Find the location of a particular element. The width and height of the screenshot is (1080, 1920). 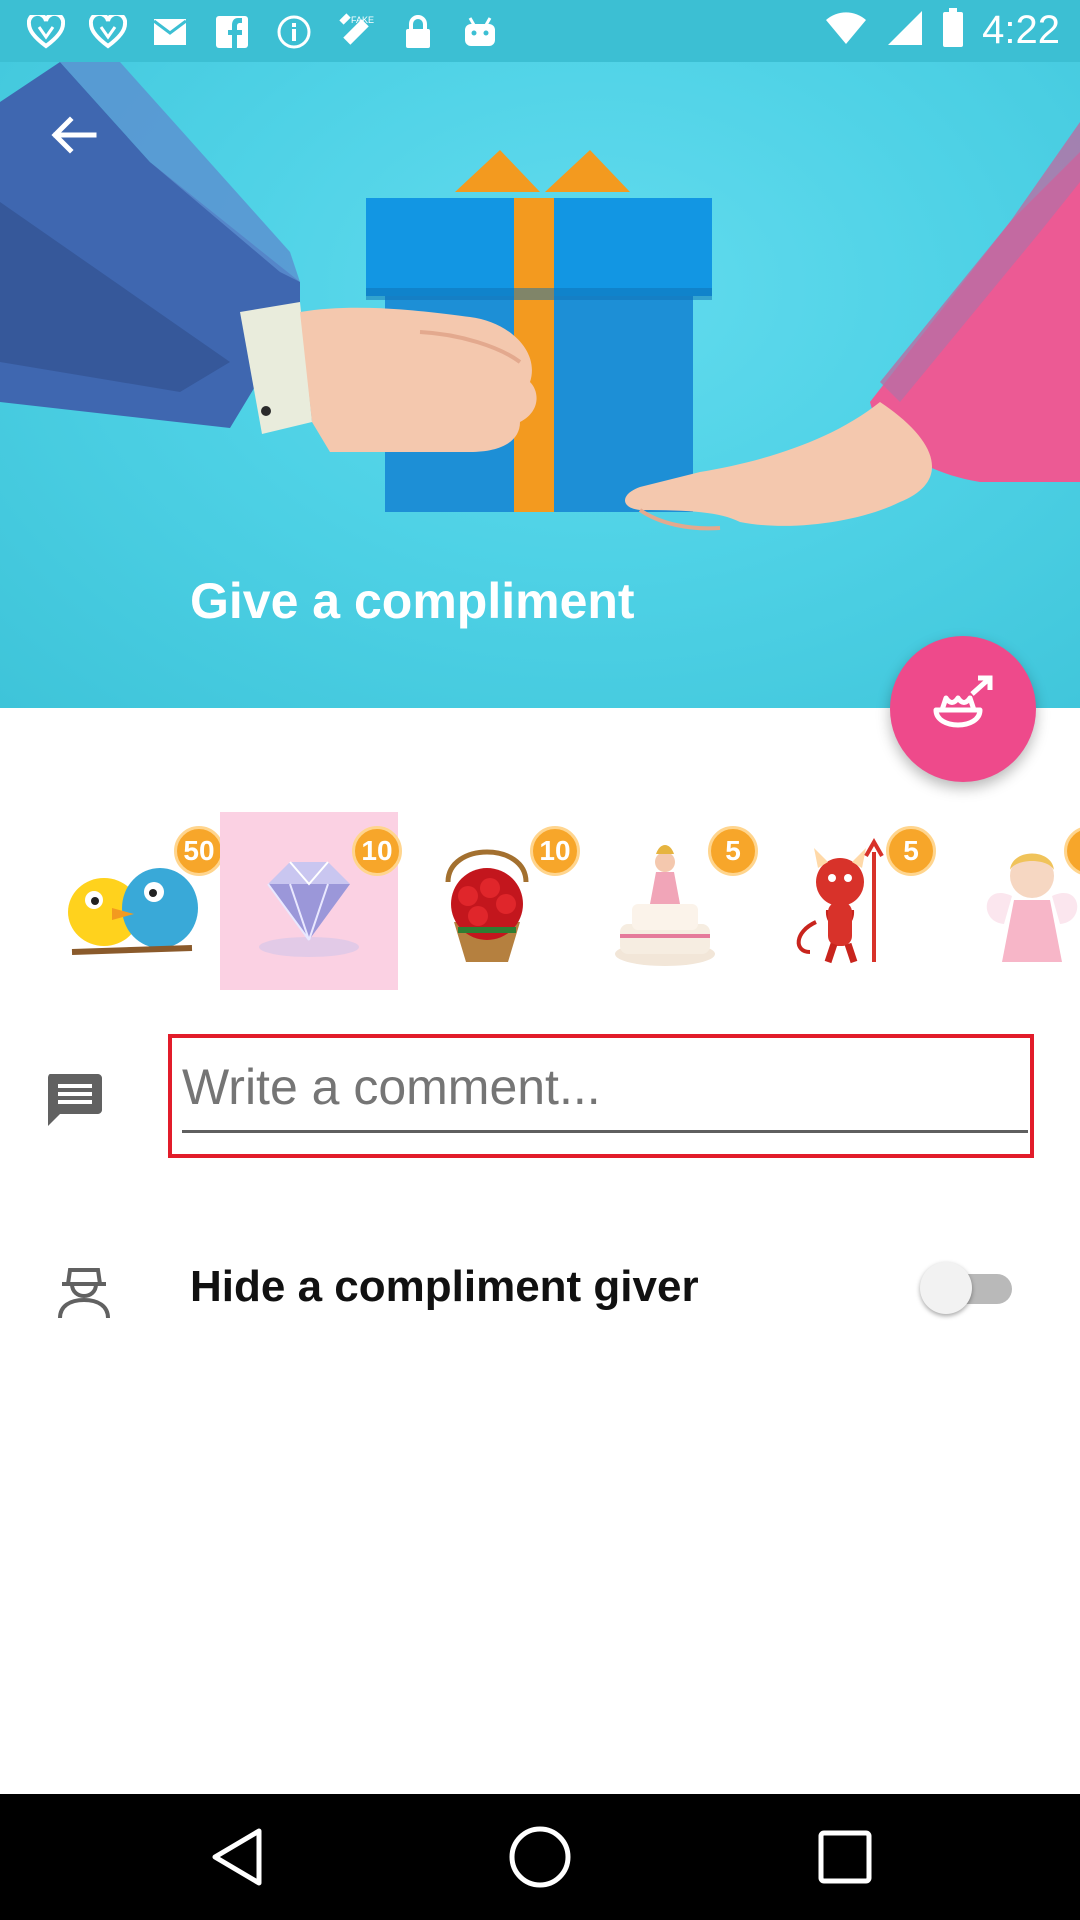

incognito-user-icon is located at coordinates (84, 1290).